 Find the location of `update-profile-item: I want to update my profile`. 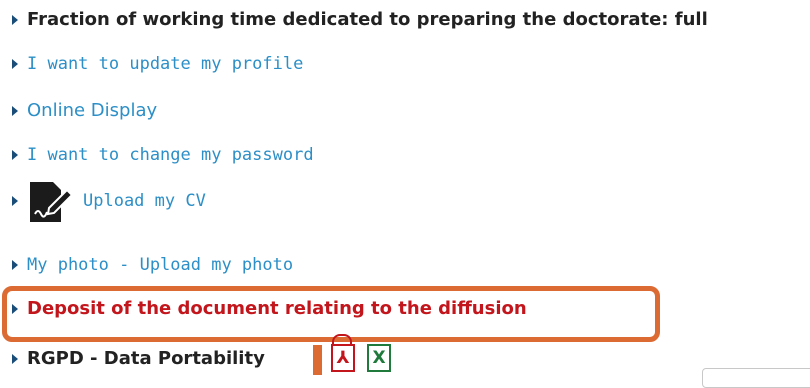

update-profile-item: I want to update my profile is located at coordinates (157, 64).